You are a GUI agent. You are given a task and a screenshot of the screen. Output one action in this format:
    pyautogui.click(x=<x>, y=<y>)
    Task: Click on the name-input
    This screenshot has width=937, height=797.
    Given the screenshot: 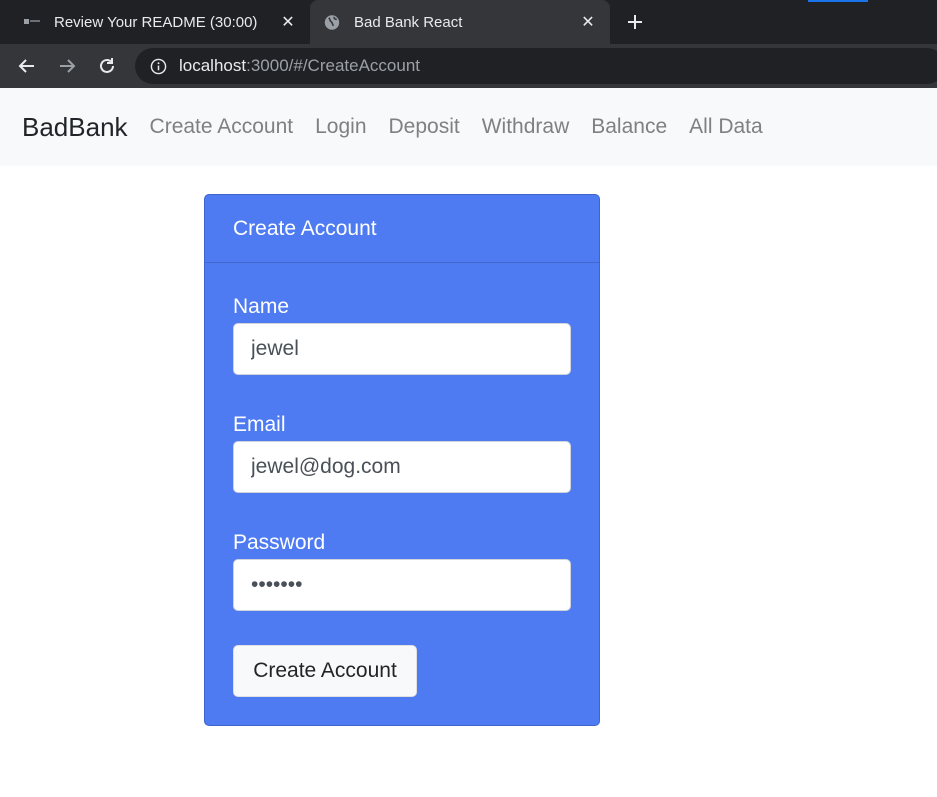 What is the action you would take?
    pyautogui.click(x=402, y=349)
    